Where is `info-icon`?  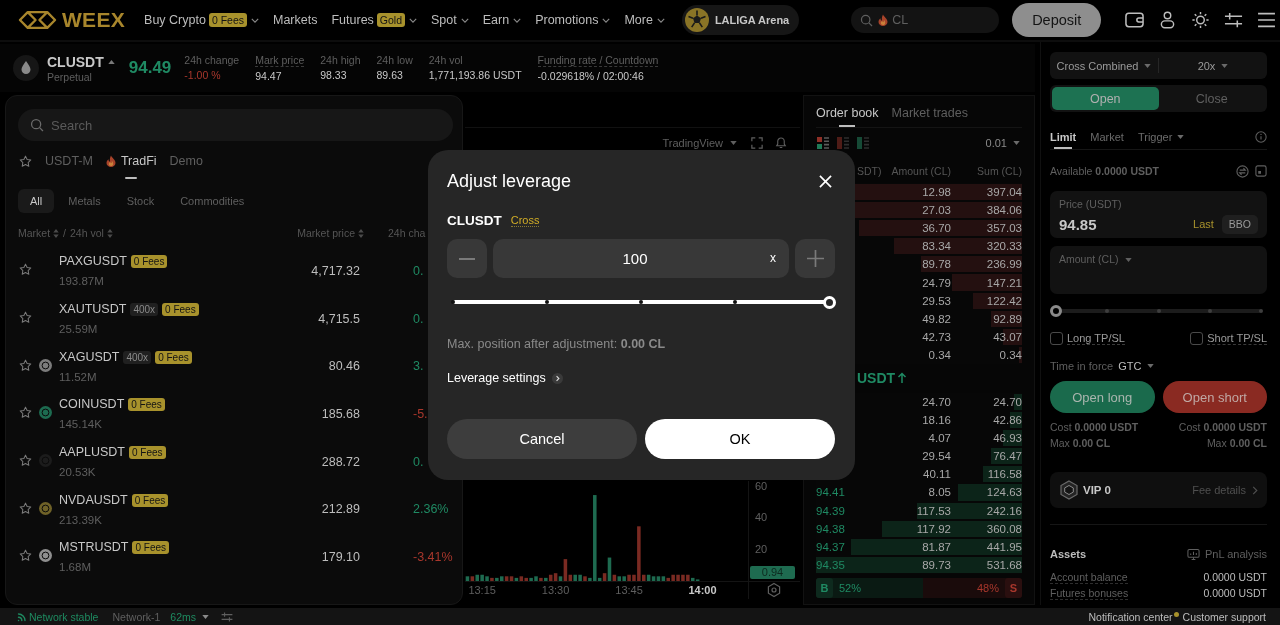
info-icon is located at coordinates (1261, 136).